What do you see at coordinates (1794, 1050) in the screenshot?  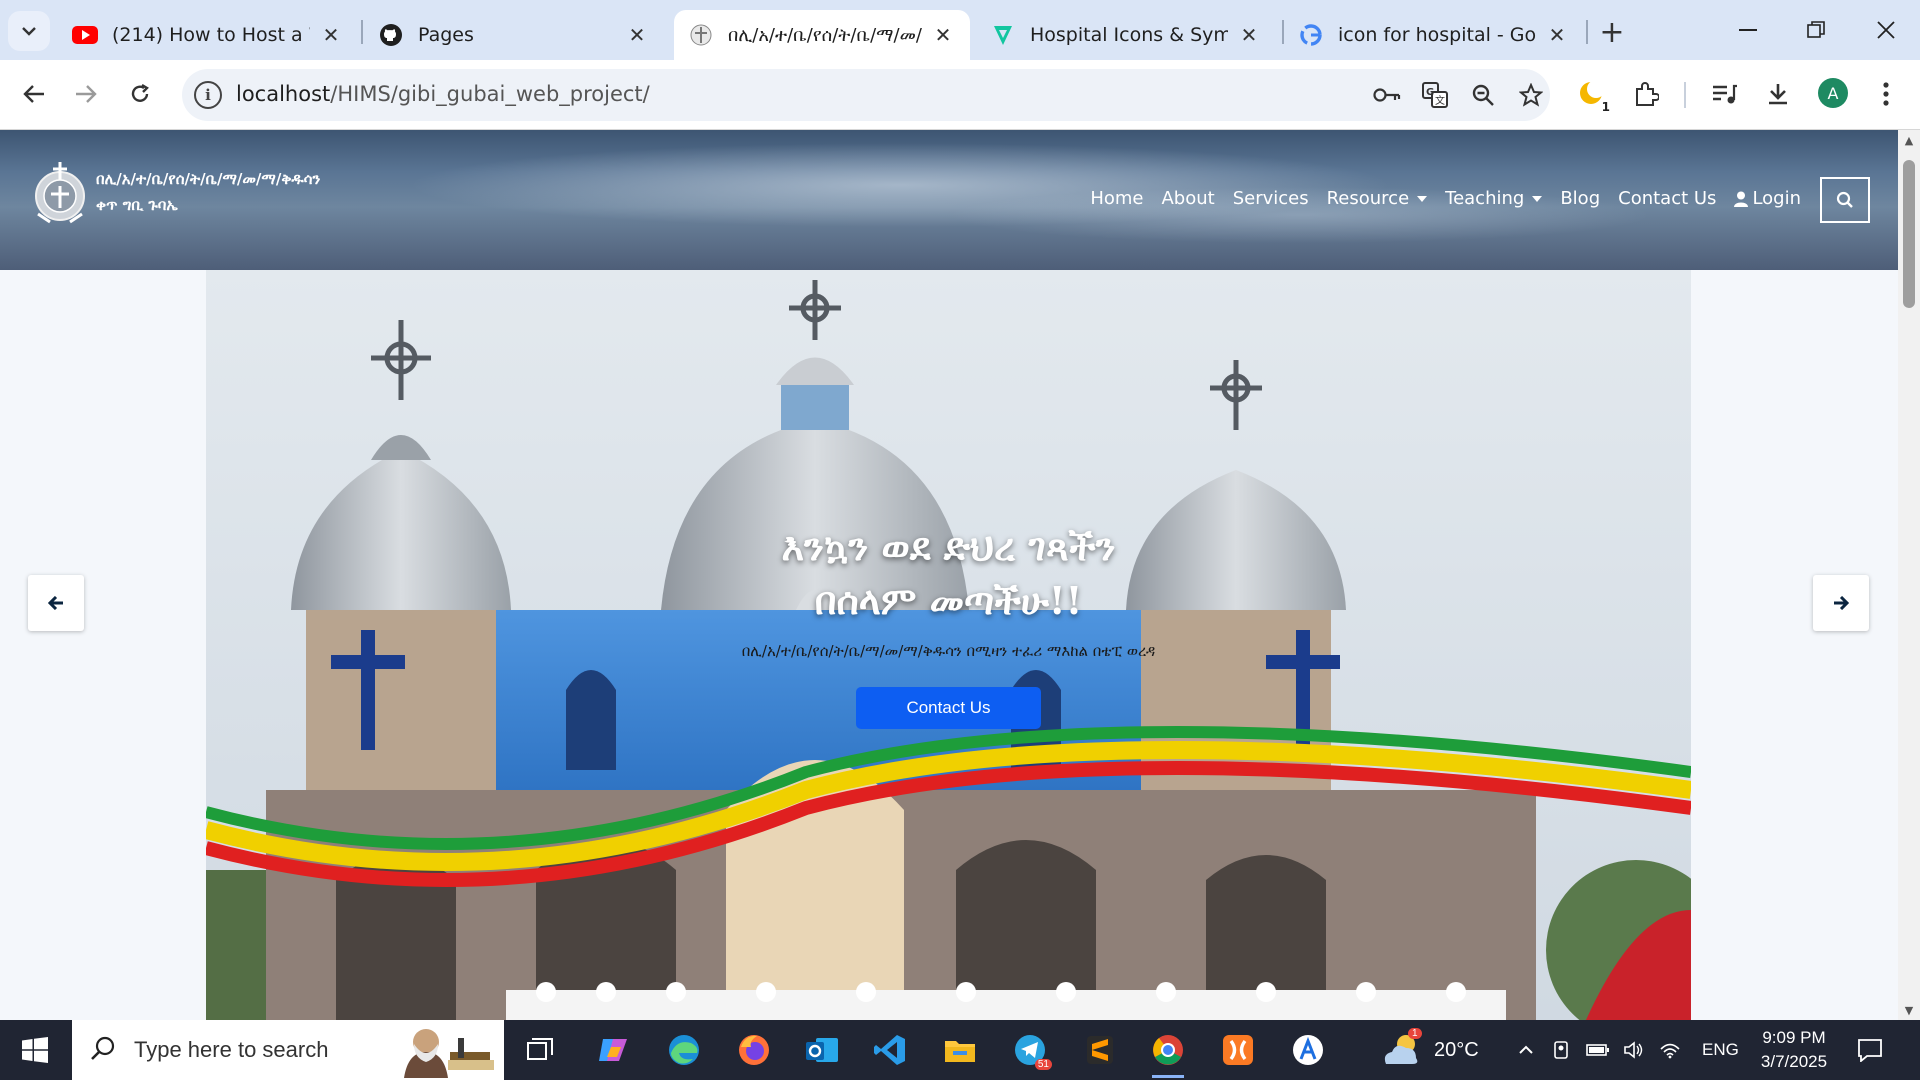 I see `taskbar-clock: 9:09 PM 3/7/2025` at bounding box center [1794, 1050].